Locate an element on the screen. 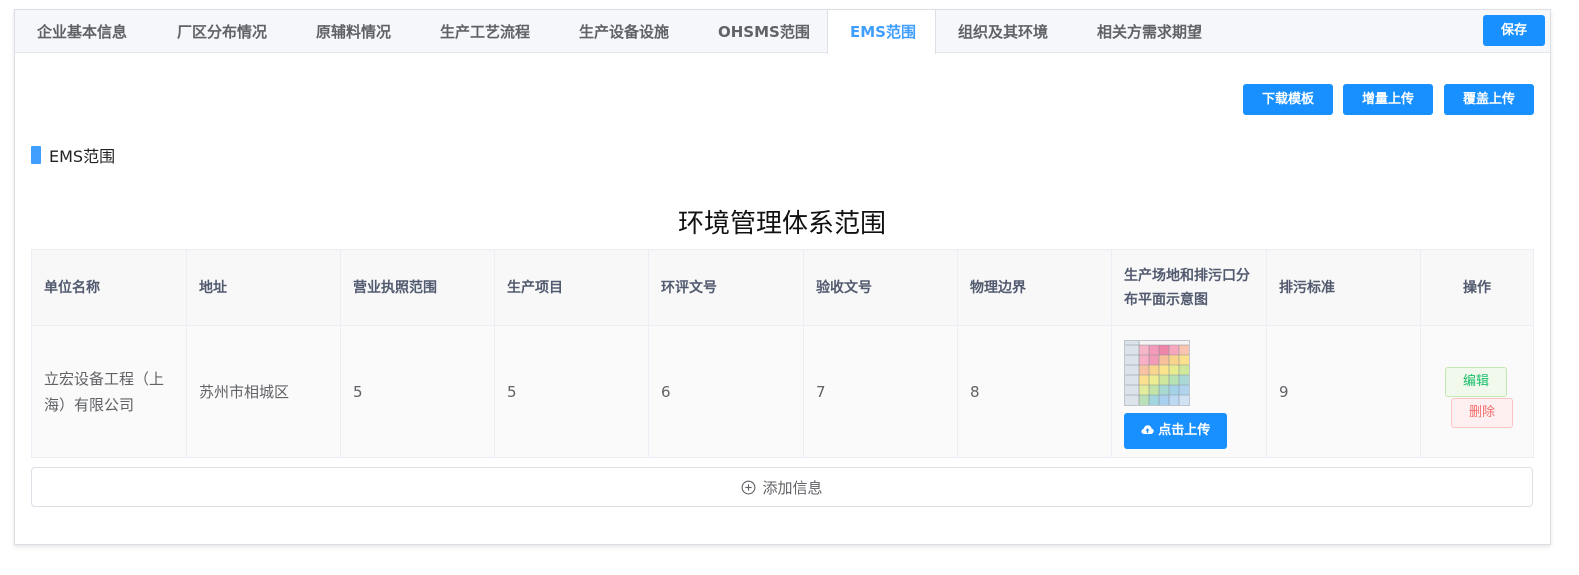 This screenshot has width=1579, height=575. cell-license-scope: 5 is located at coordinates (417, 391).